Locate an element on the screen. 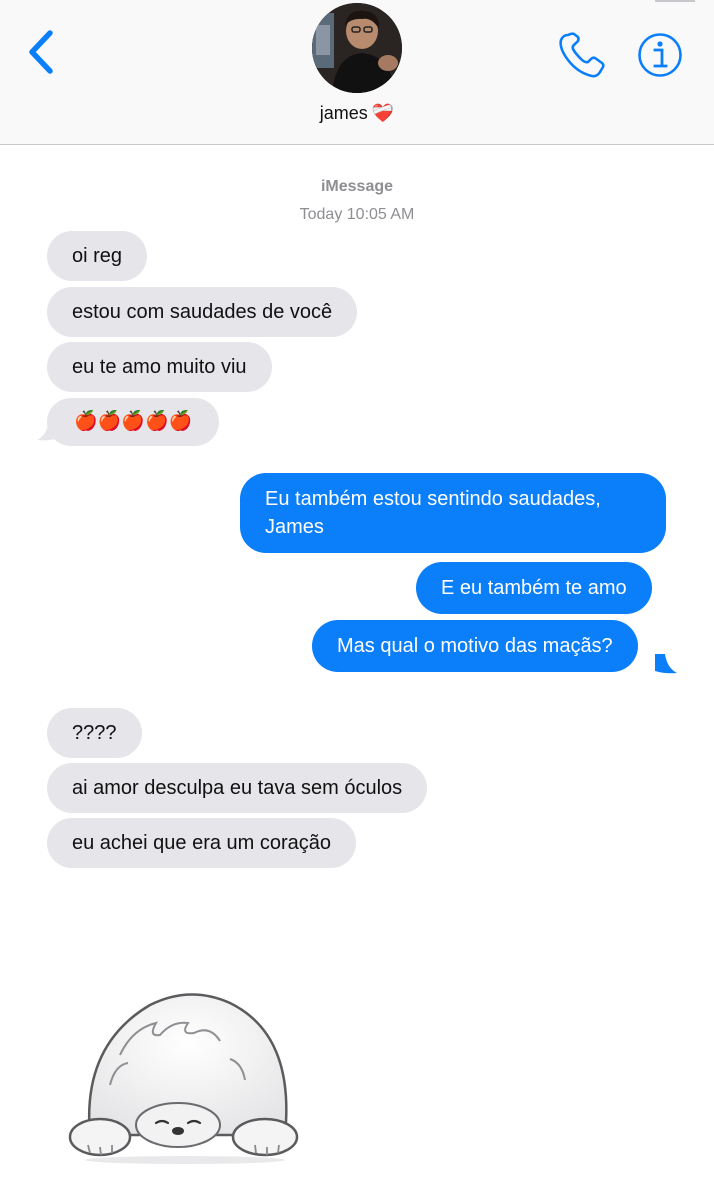  bubble-tail-outgoing is located at coordinates (666, 664).